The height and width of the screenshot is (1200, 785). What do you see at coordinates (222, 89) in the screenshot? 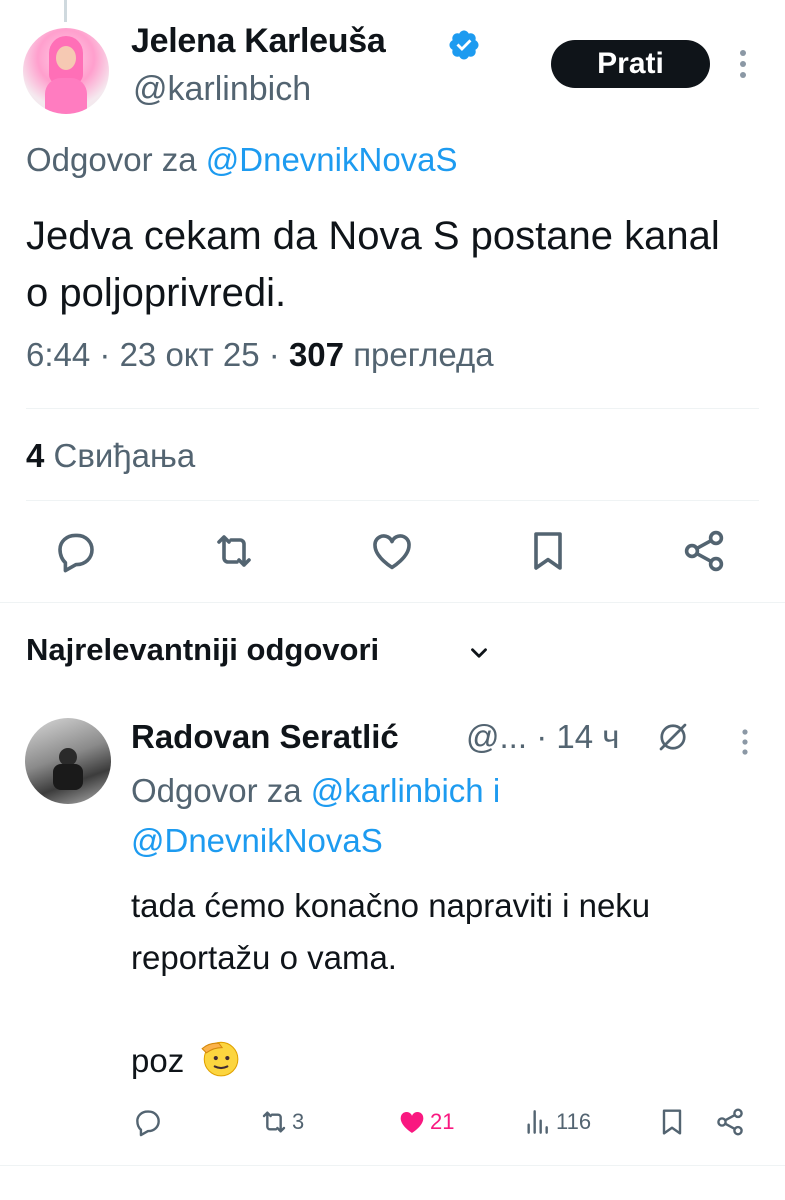
I see `author-handle: @karlinbich` at bounding box center [222, 89].